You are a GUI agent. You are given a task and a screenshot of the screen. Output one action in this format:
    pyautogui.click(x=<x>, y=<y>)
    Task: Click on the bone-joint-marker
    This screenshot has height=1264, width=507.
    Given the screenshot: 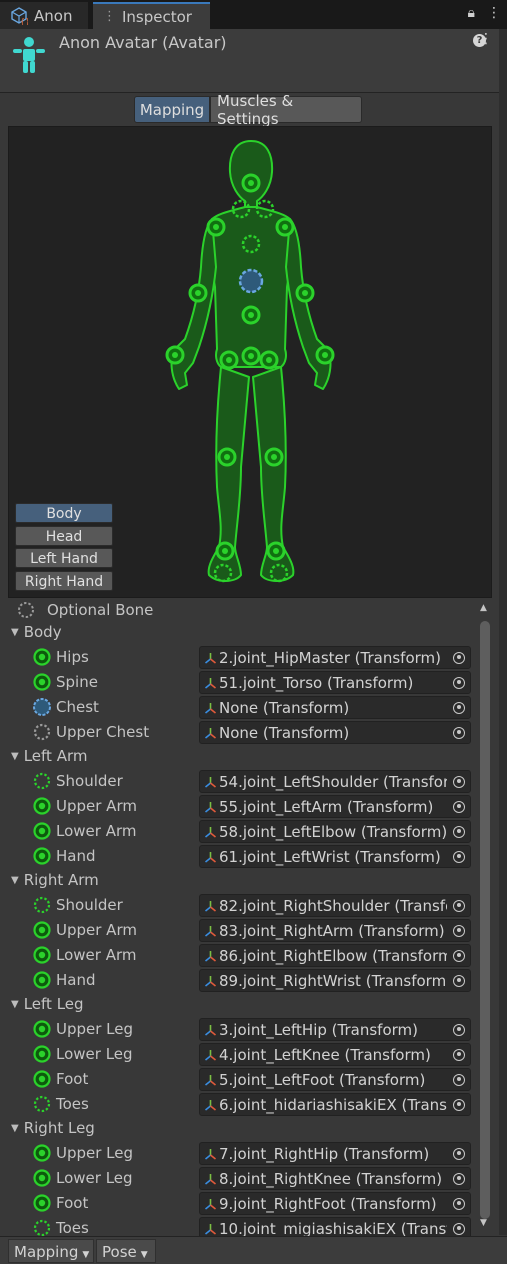 What is the action you would take?
    pyautogui.click(x=251, y=281)
    